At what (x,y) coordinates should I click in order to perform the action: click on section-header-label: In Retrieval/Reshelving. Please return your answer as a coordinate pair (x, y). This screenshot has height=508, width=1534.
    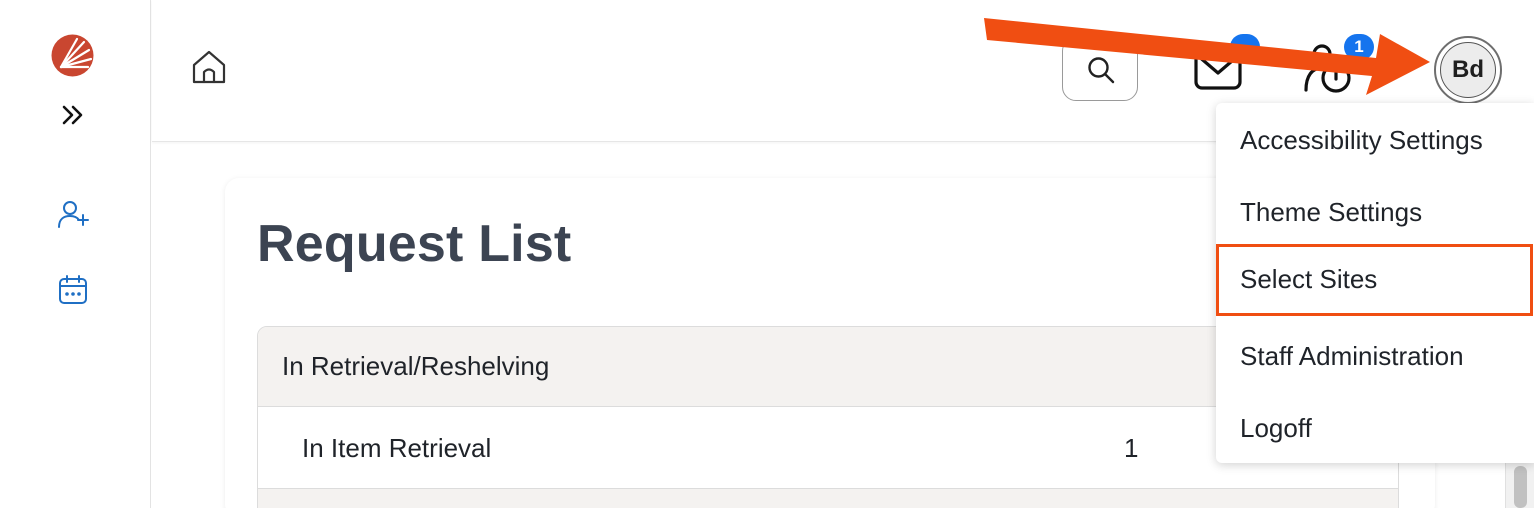
    Looking at the image, I should click on (416, 366).